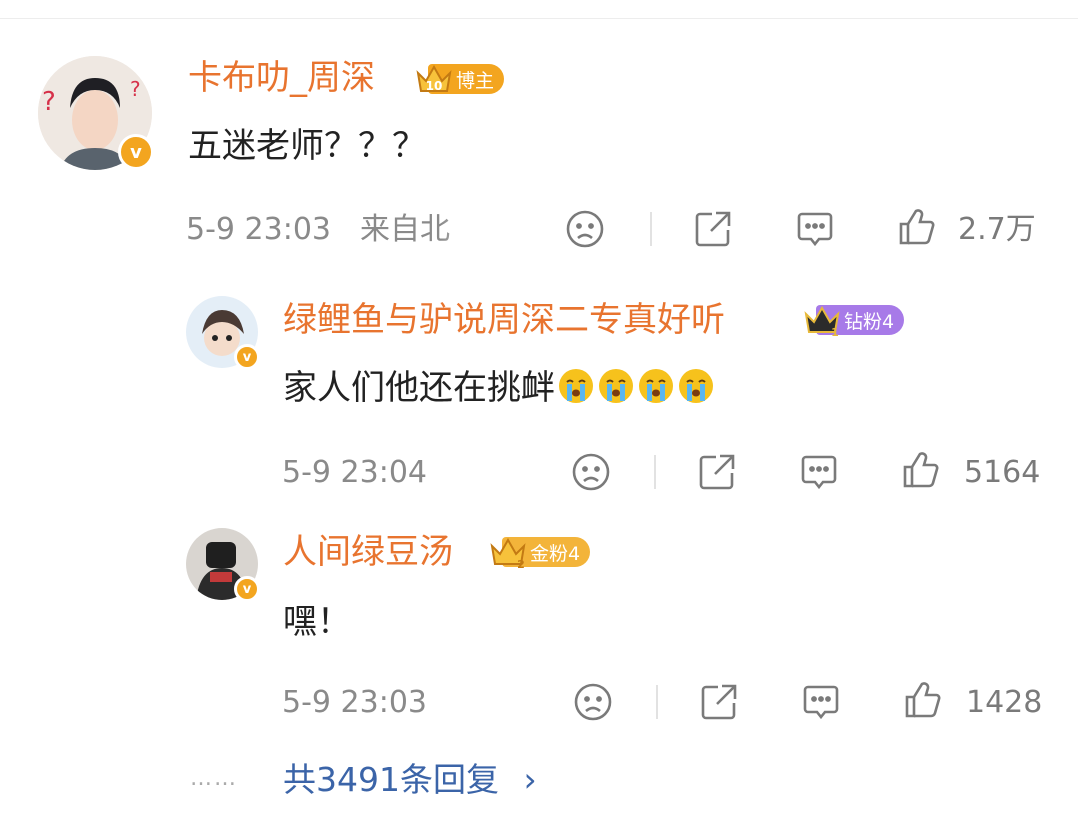 The height and width of the screenshot is (820, 1078). I want to click on like-count: 2.7万, so click(997, 229).